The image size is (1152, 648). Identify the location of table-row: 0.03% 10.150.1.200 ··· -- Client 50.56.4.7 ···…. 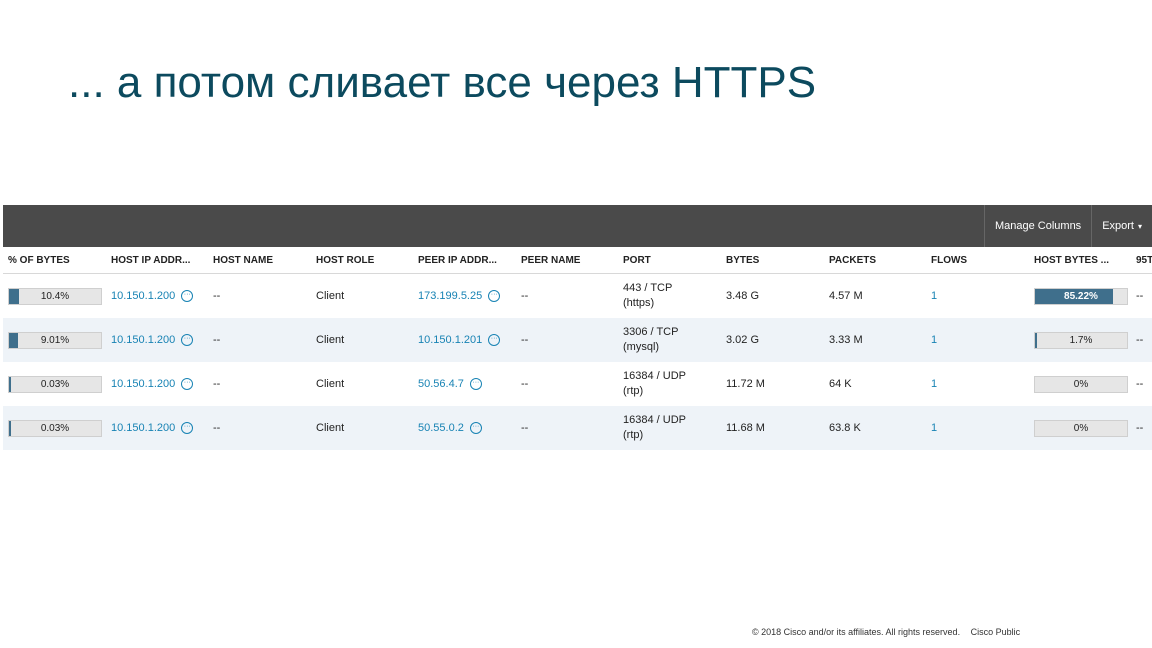
(577, 384).